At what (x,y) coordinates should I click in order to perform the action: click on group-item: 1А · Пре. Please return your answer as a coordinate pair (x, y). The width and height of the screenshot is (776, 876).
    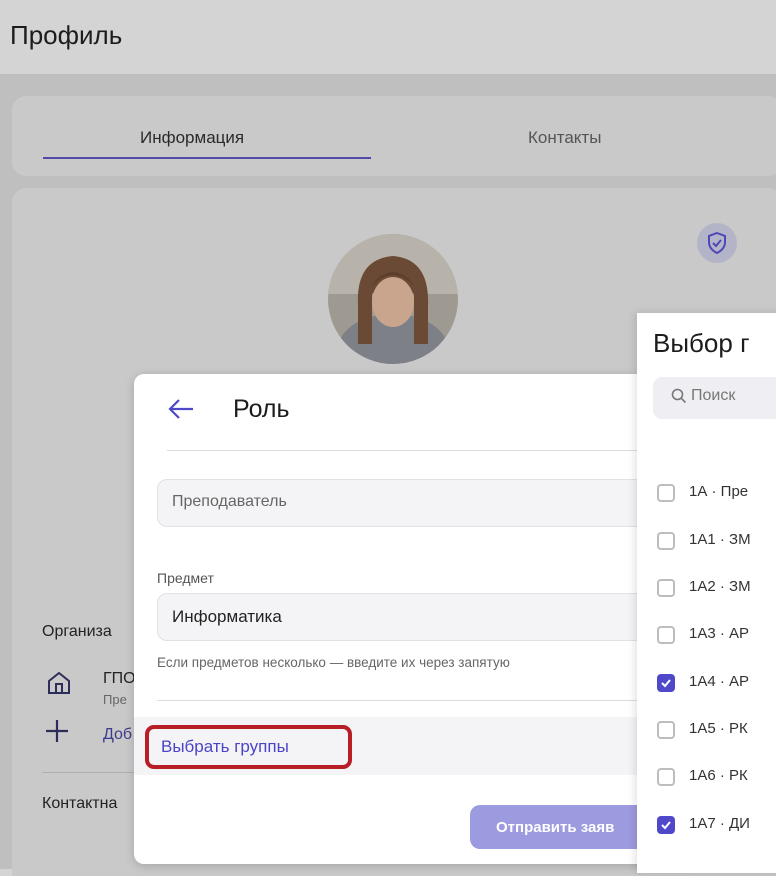
    Looking at the image, I should click on (706, 496).